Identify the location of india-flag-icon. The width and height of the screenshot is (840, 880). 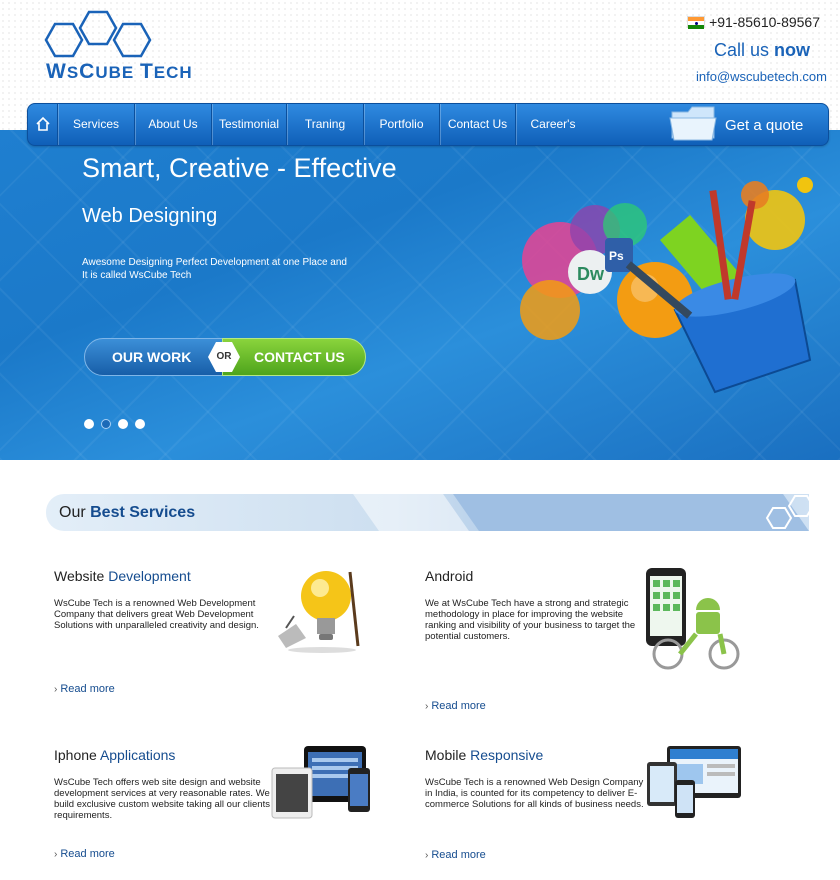
(696, 22).